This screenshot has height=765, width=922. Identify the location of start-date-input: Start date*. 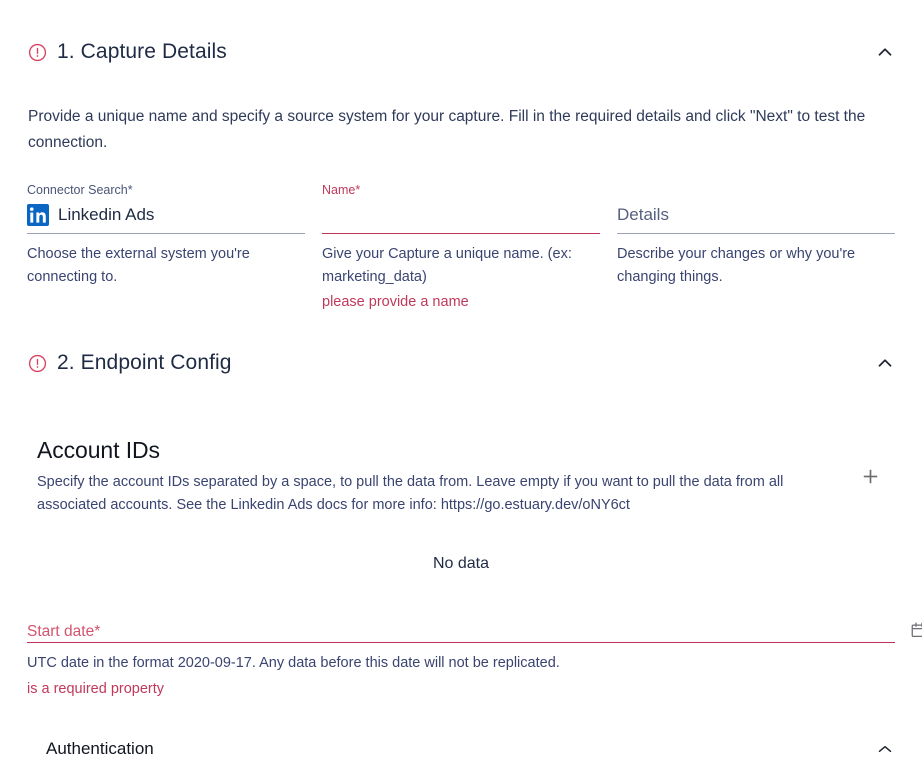
(461, 630).